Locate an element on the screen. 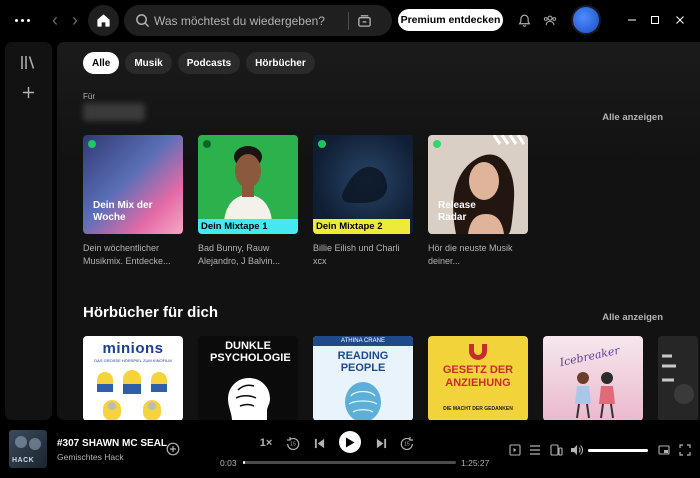 This screenshot has width=700, height=478. audiobook-card: Icebreaker is located at coordinates (593, 378).